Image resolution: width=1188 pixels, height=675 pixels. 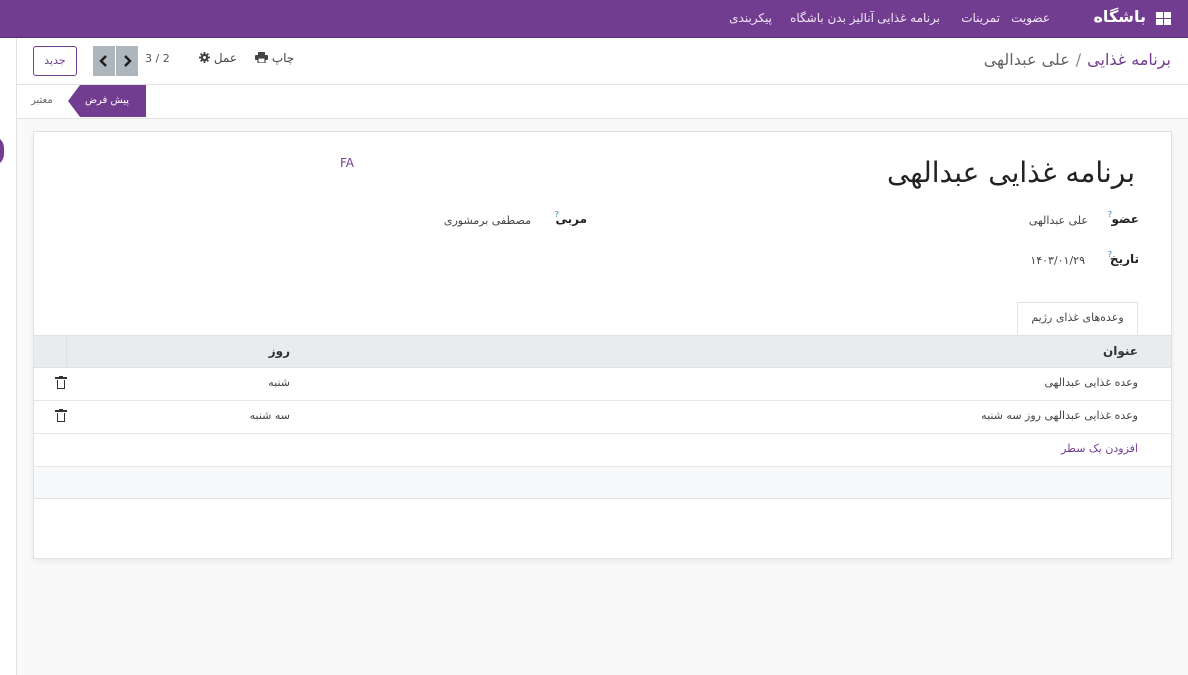 I want to click on record-title: برنامه غذایی عبدالهی, so click(x=1011, y=172).